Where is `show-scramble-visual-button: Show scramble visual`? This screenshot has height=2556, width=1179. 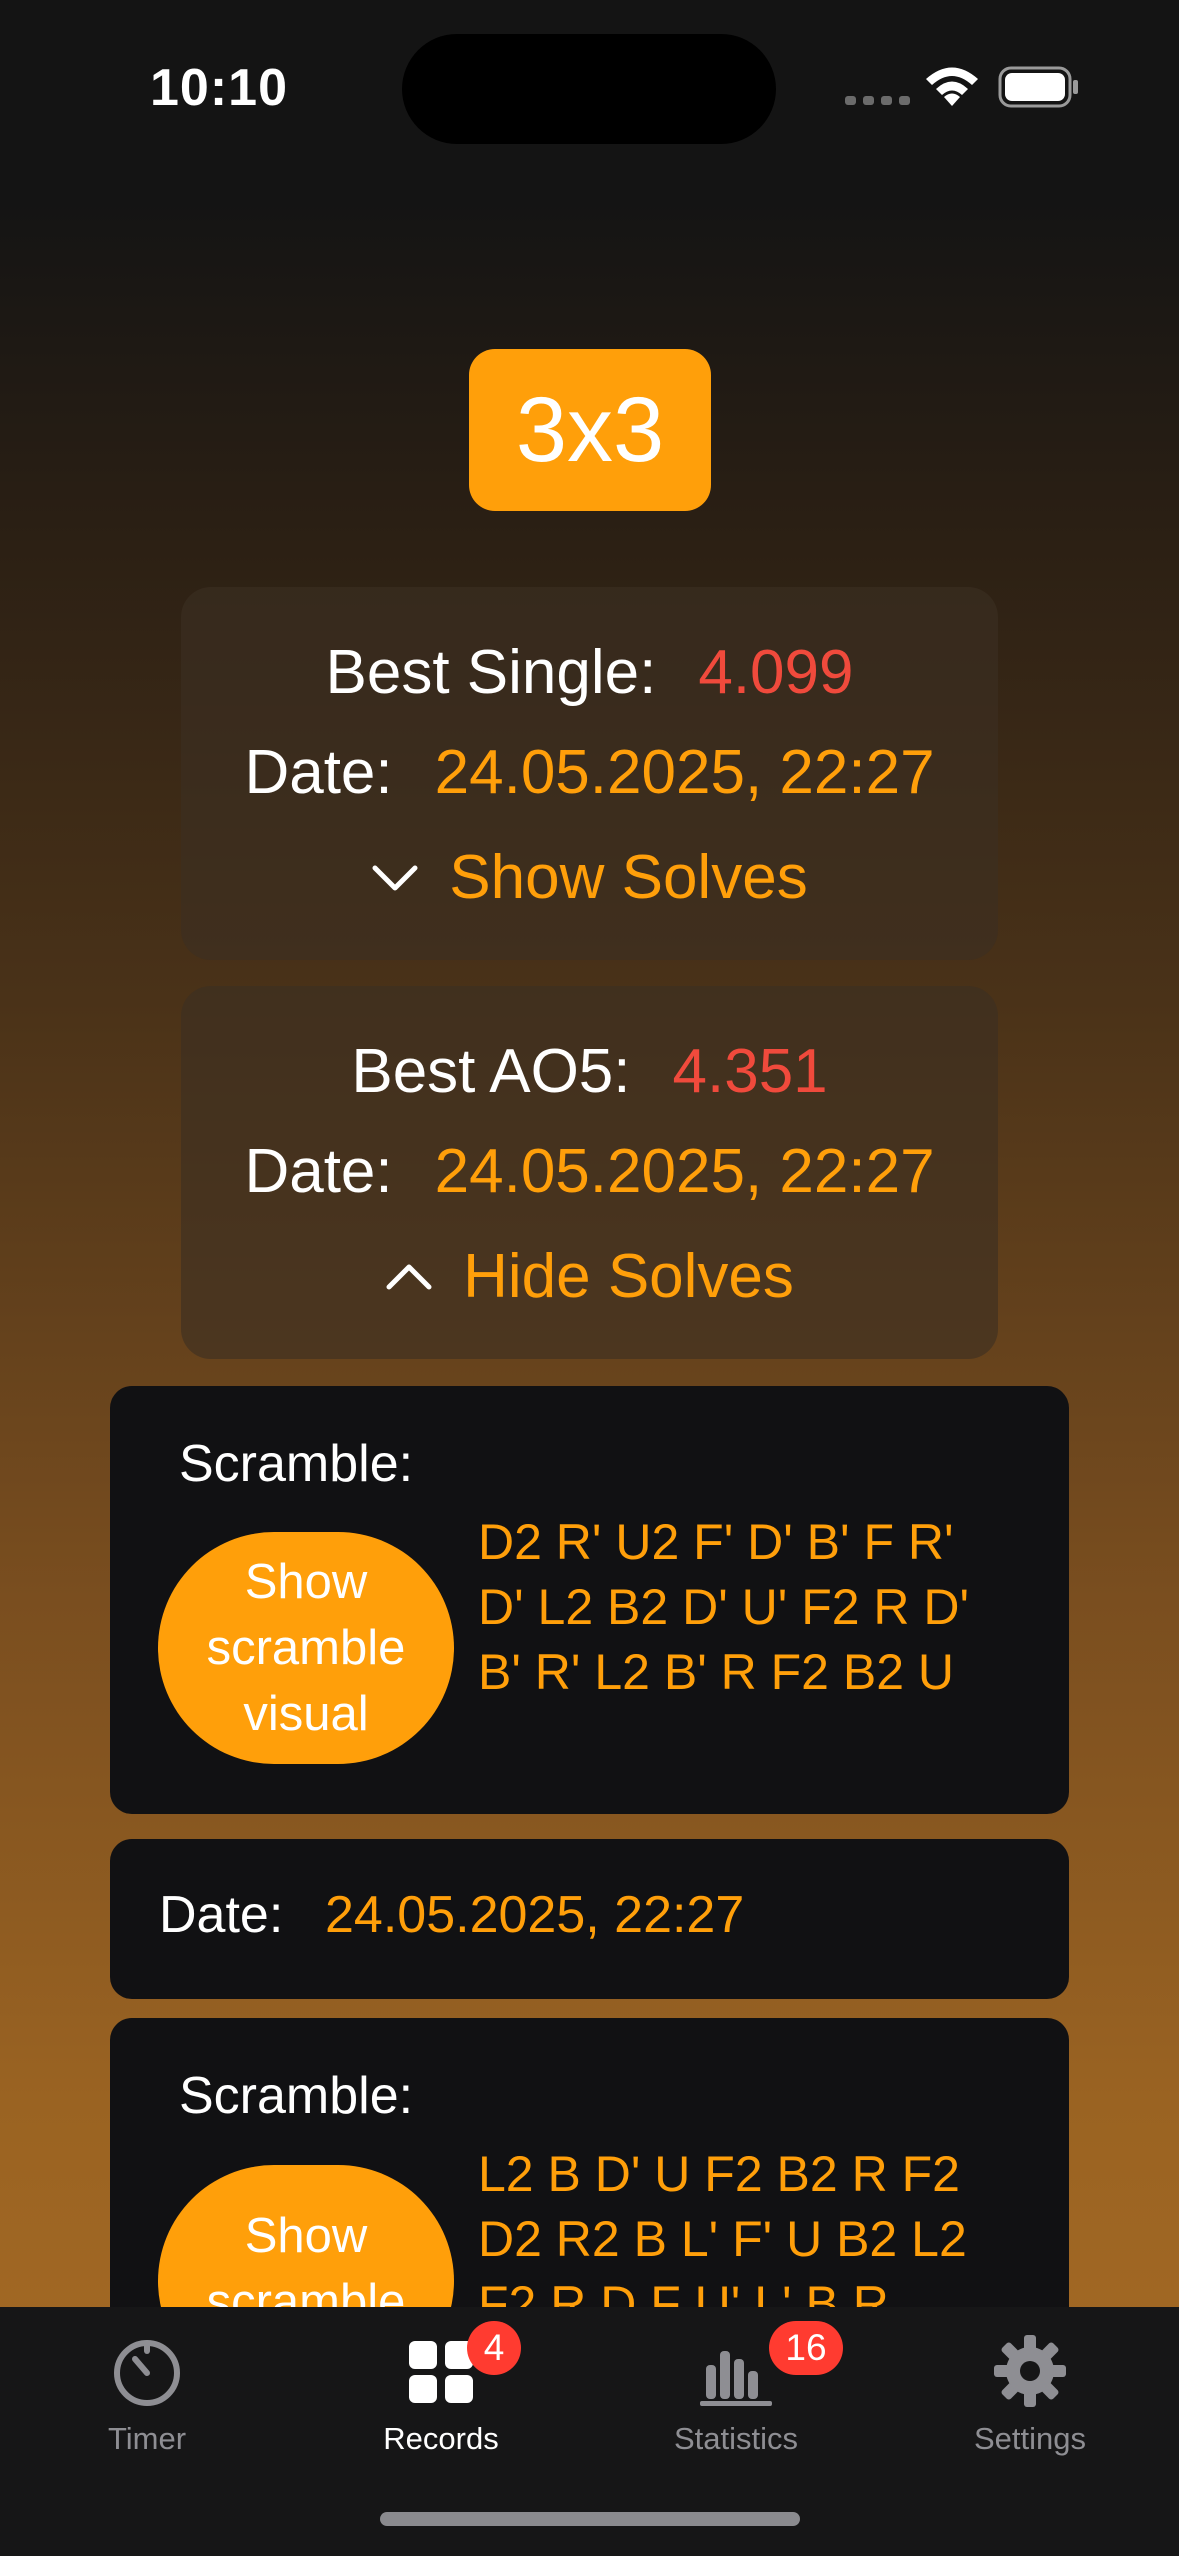 show-scramble-visual-button: Show scramble visual is located at coordinates (306, 1648).